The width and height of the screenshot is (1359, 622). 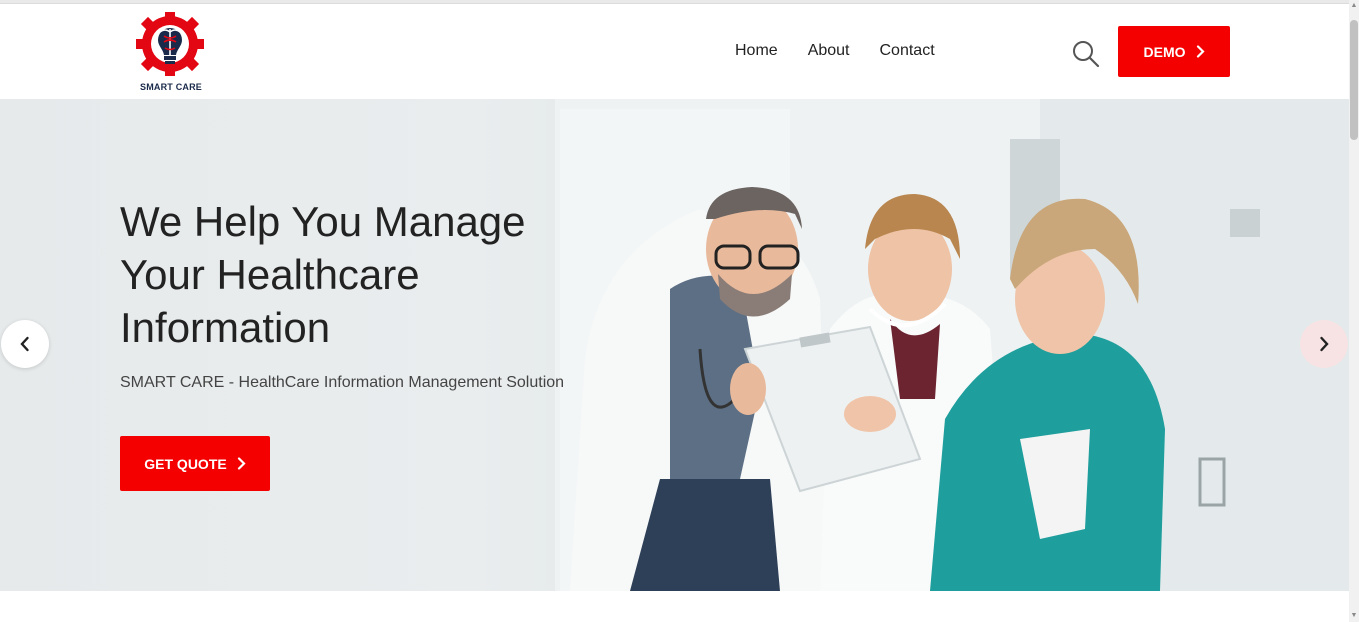 I want to click on main-nav: Home About Contact, so click(x=835, y=51).